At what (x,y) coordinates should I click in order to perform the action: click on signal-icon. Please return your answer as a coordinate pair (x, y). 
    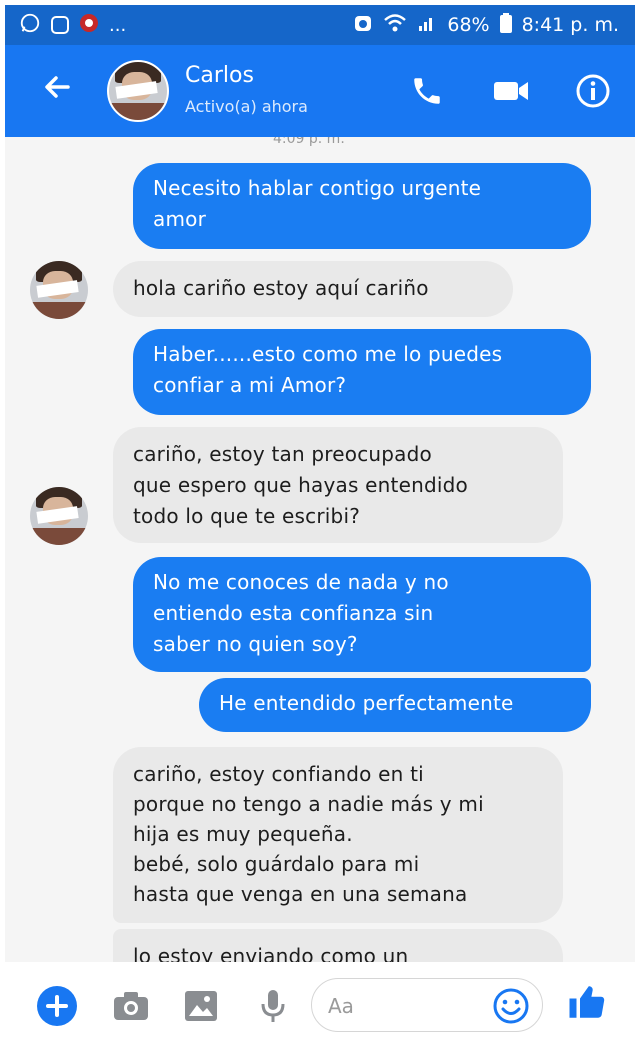
    Looking at the image, I should click on (427, 25).